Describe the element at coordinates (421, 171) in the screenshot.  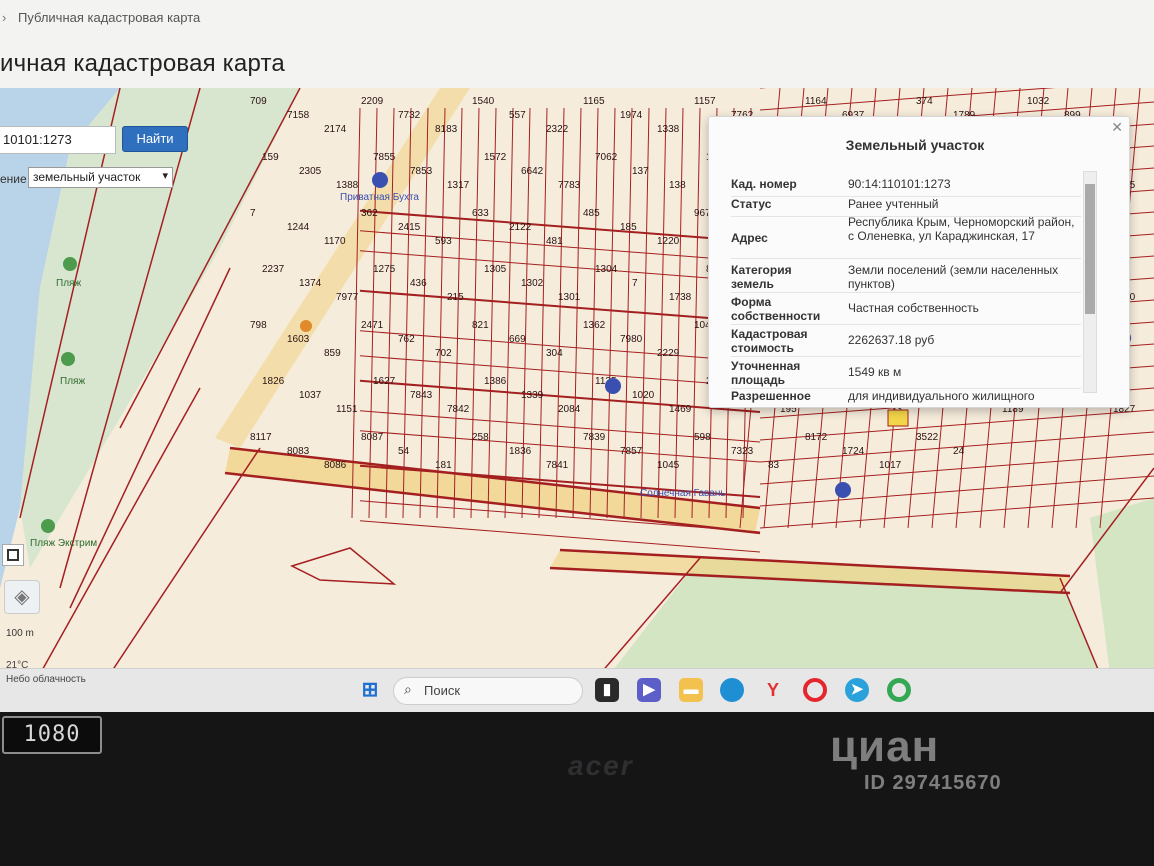
I see `parcel-number: 7853` at that location.